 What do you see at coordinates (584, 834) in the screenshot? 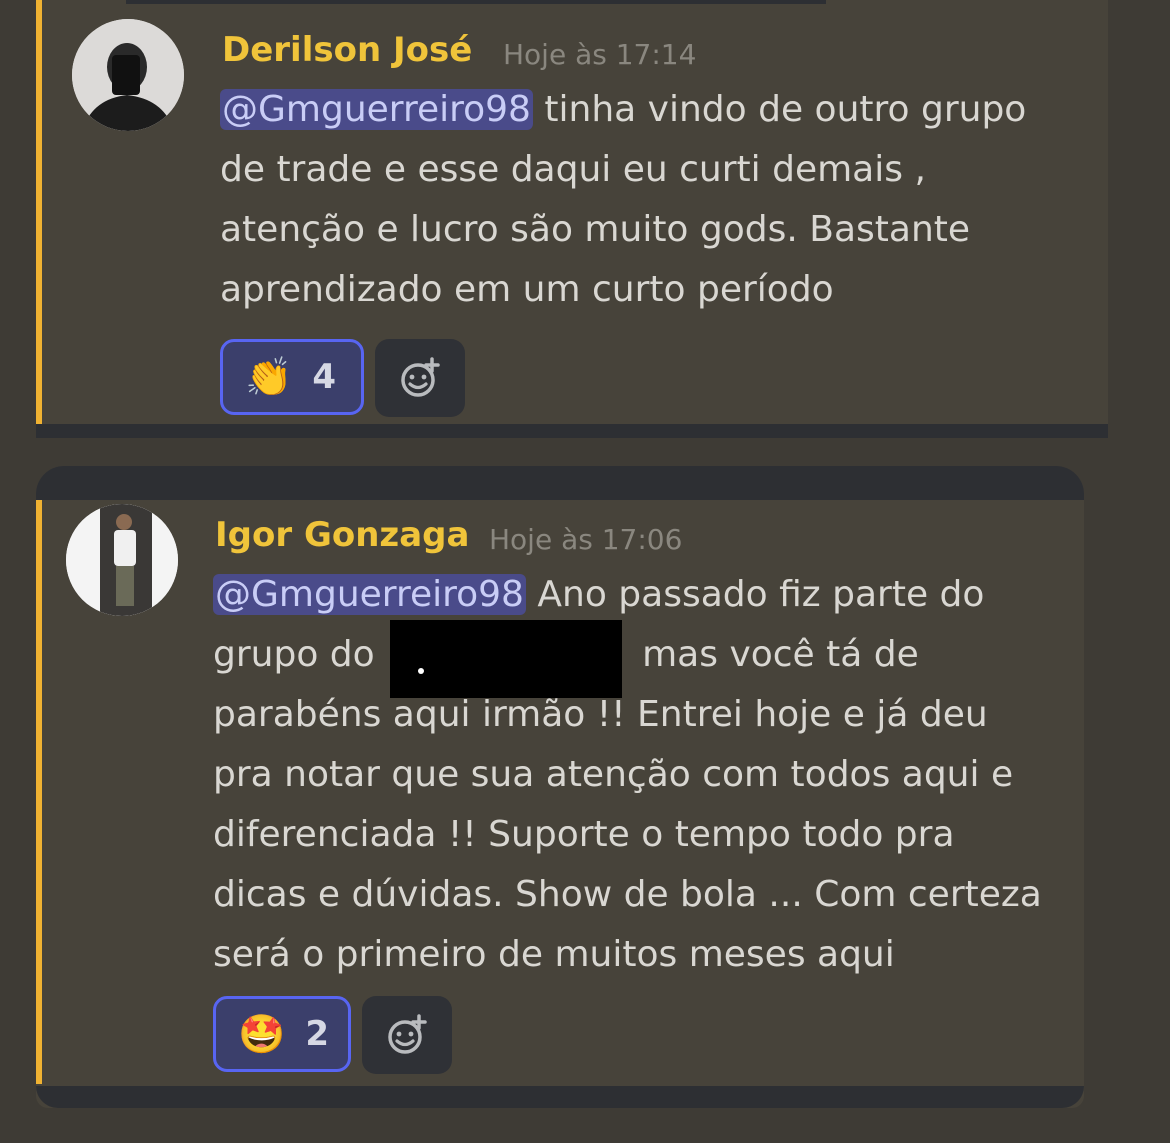
I see `text-line: diferenciada !! Suporte o tempo todo pra` at bounding box center [584, 834].